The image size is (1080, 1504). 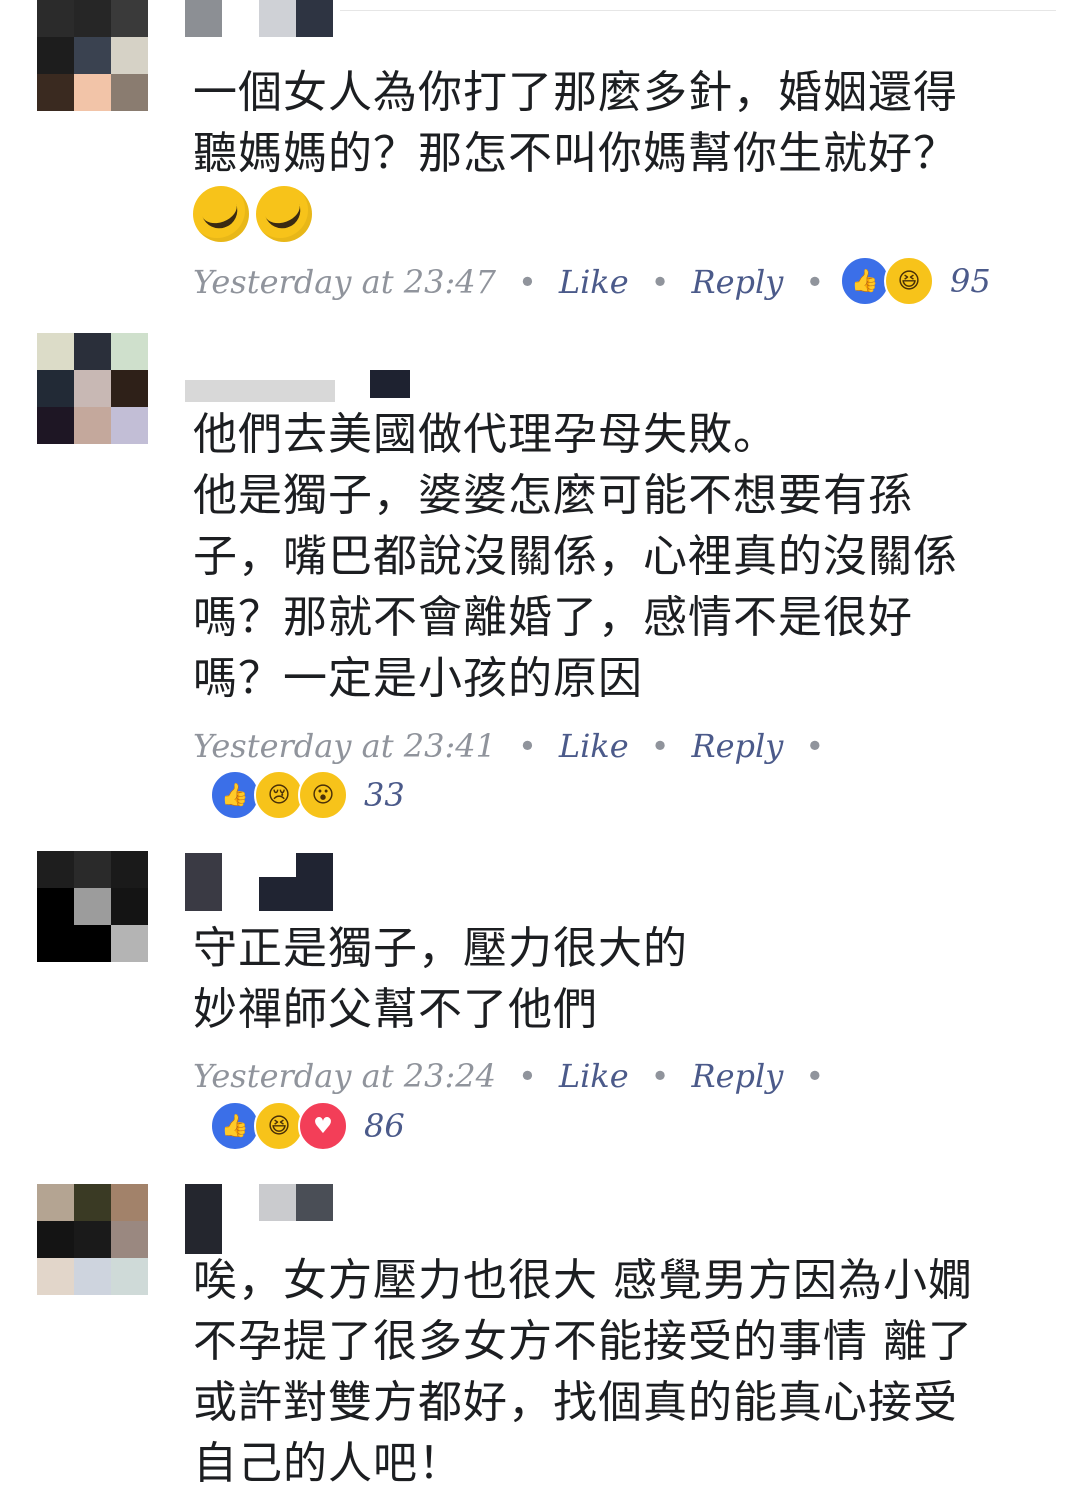 What do you see at coordinates (575, 123) in the screenshot?
I see `comment-text: 一個女人為你打了那麼多針，婚姻還得 聽媽媽的？那怎不叫你媽幫你生就好？` at bounding box center [575, 123].